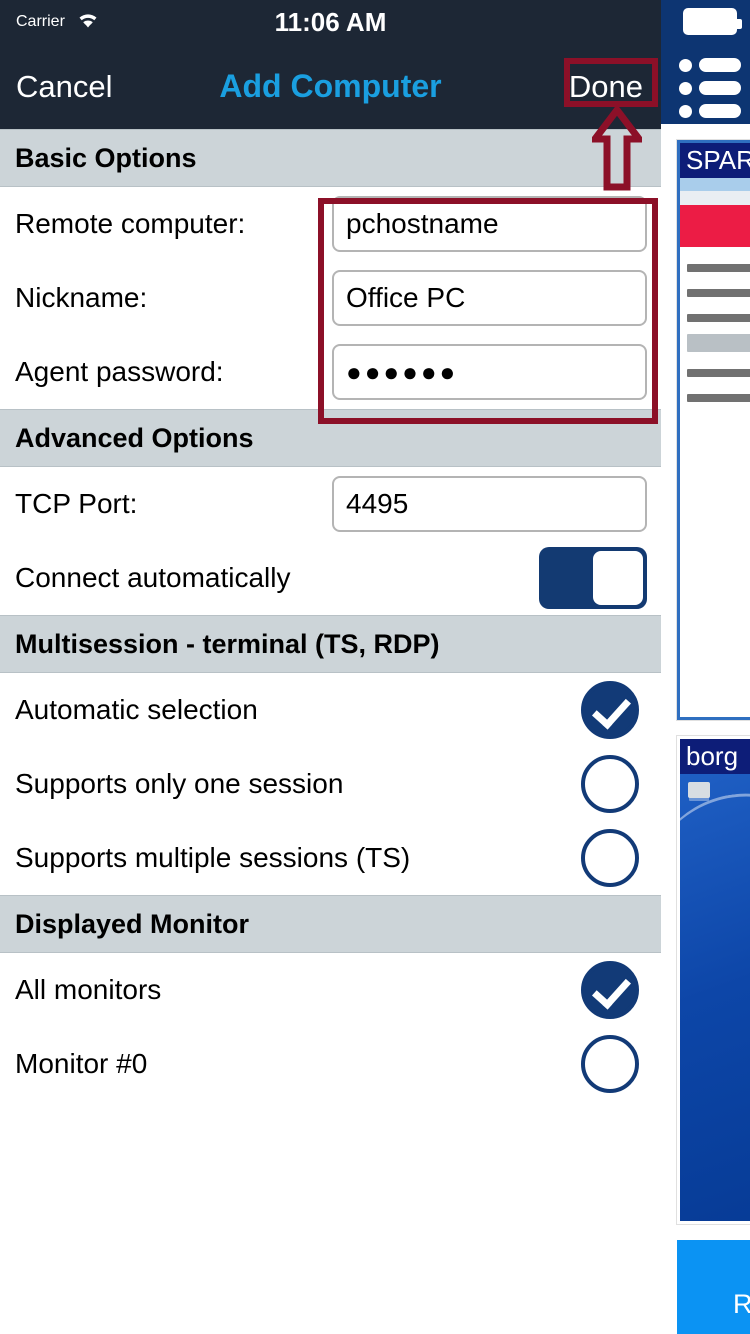 The image size is (750, 1334). I want to click on option-all-monitors: All monitors, so click(330, 990).